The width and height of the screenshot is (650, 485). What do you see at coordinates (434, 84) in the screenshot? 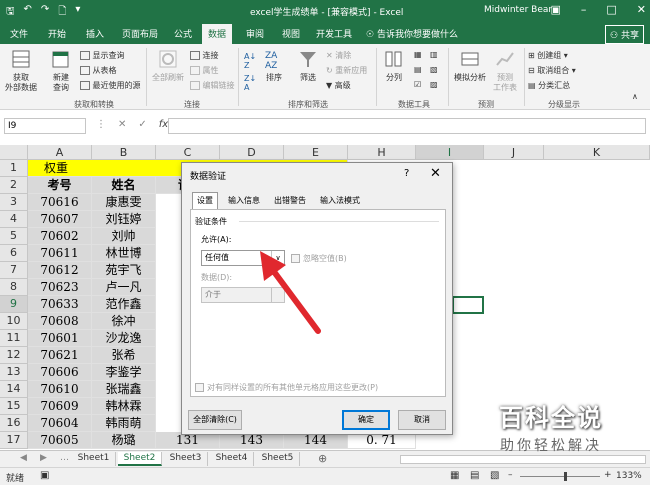
I see `manage-data-model-icon: ▨` at bounding box center [434, 84].